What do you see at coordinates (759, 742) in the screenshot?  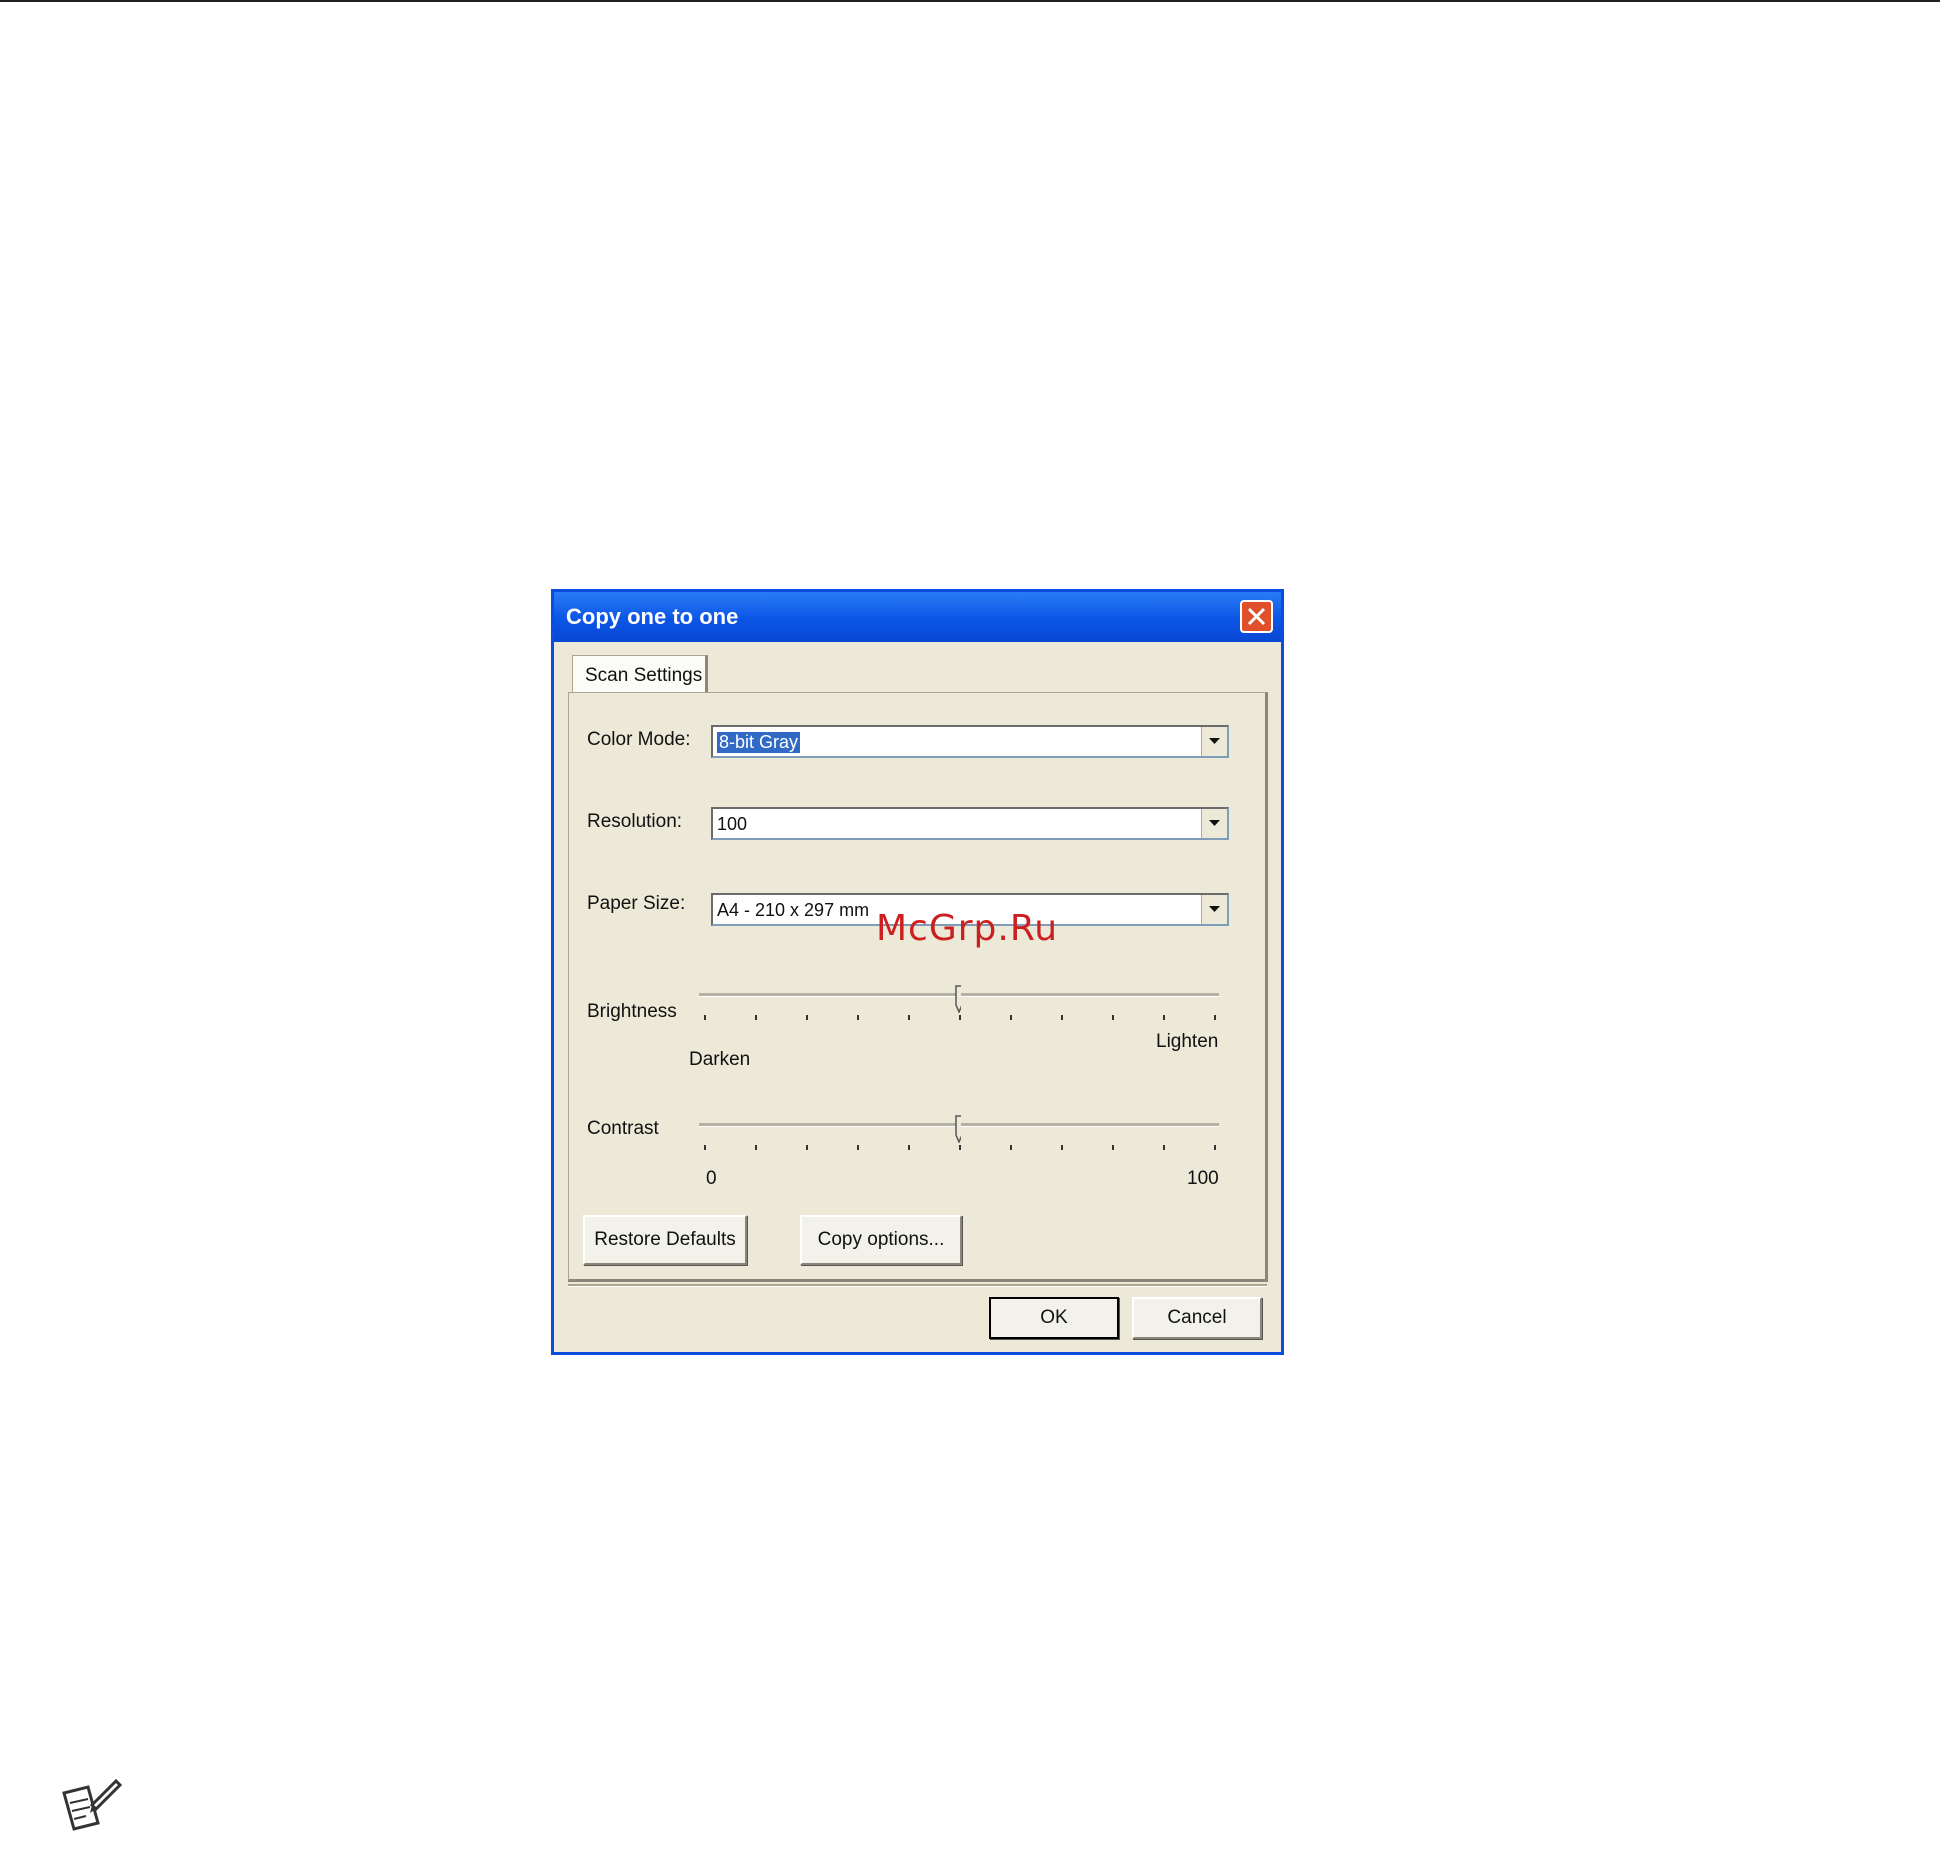 I see `color-mode-value: 8-bit Gray` at bounding box center [759, 742].